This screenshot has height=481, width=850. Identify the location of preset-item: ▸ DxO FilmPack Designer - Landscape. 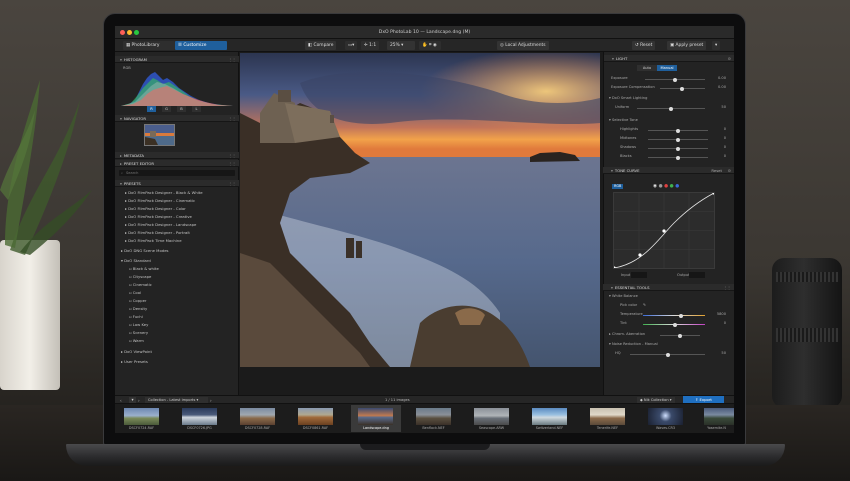
(160, 224).